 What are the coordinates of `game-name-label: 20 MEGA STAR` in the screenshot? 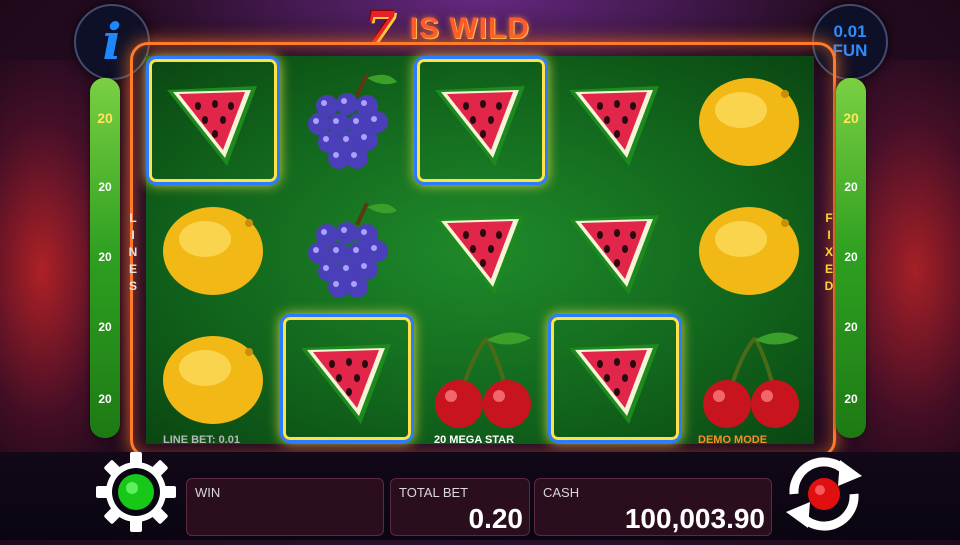 It's located at (474, 440).